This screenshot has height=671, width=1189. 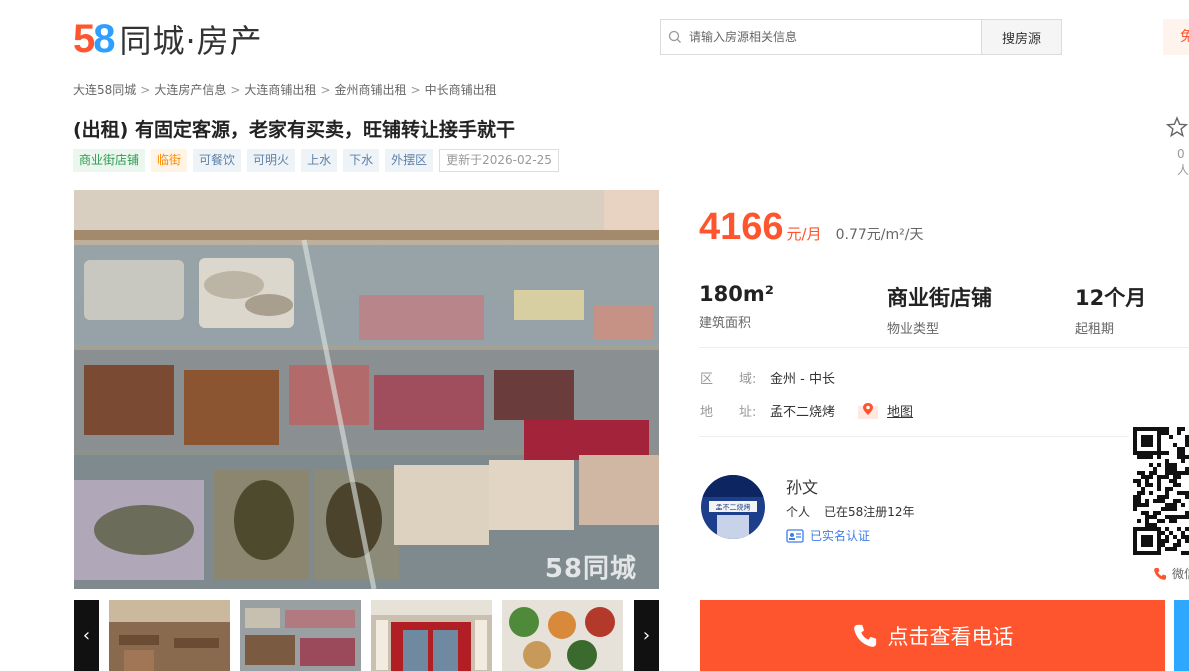 What do you see at coordinates (1111, 298) in the screenshot?
I see `fact-value: 12个月` at bounding box center [1111, 298].